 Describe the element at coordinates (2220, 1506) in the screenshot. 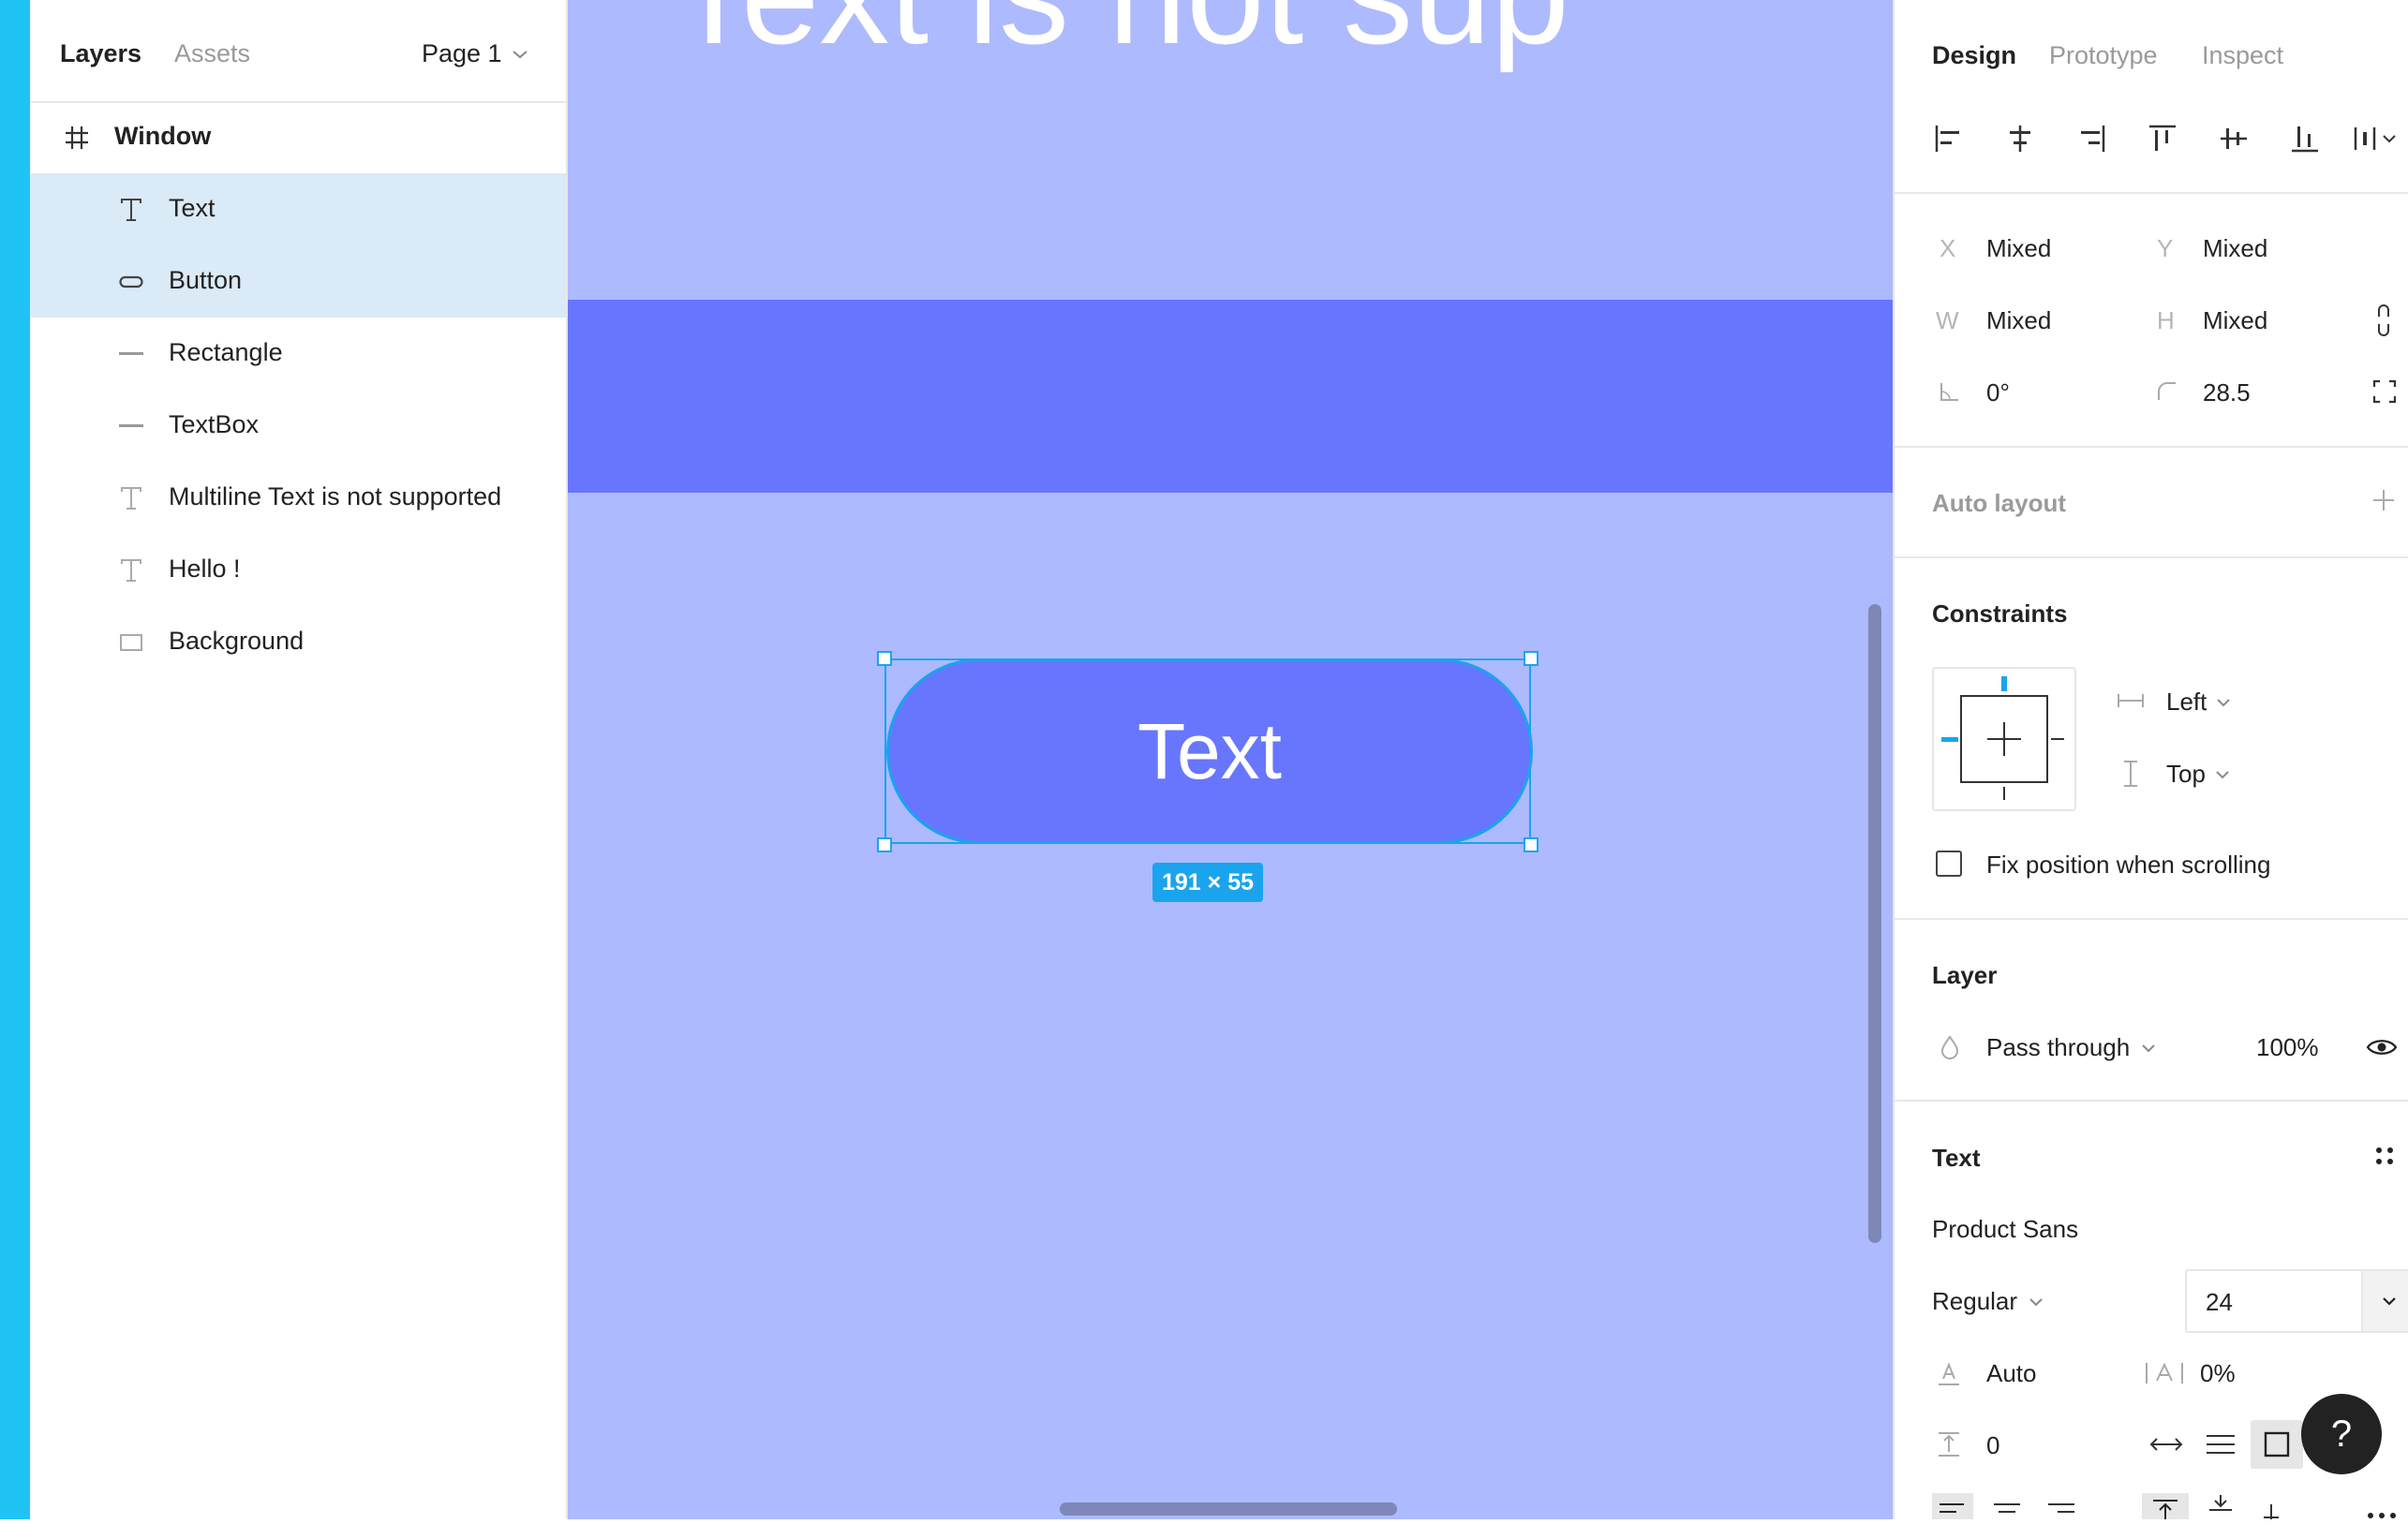

I see `text-align-middle-icon` at that location.